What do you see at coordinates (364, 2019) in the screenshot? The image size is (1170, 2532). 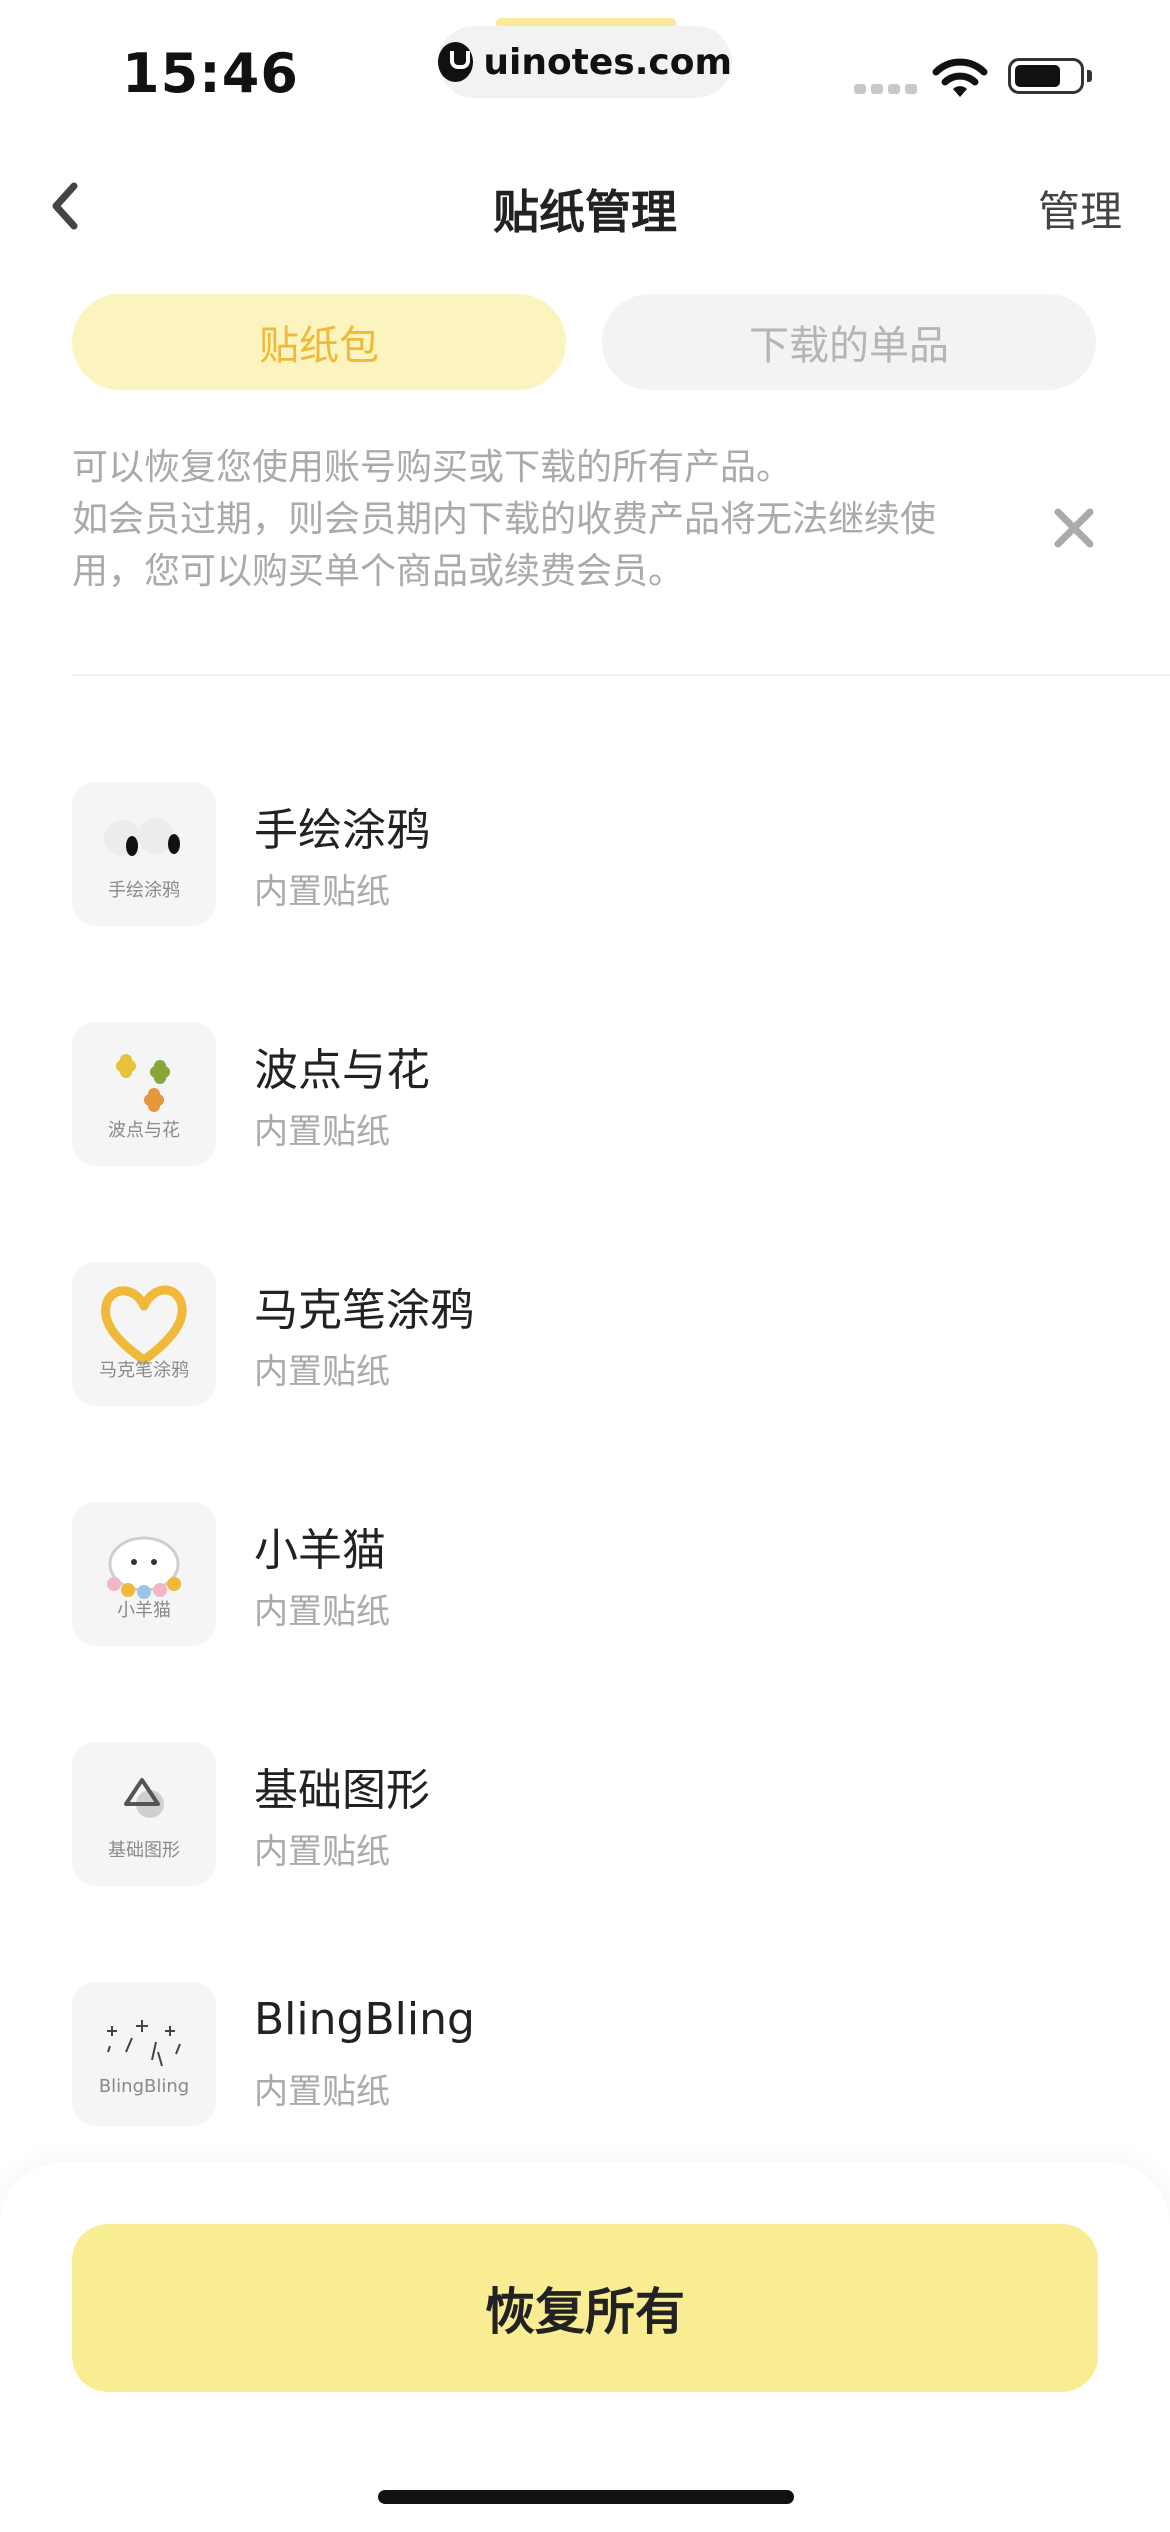 I see `sticker-title: BlingBling` at bounding box center [364, 2019].